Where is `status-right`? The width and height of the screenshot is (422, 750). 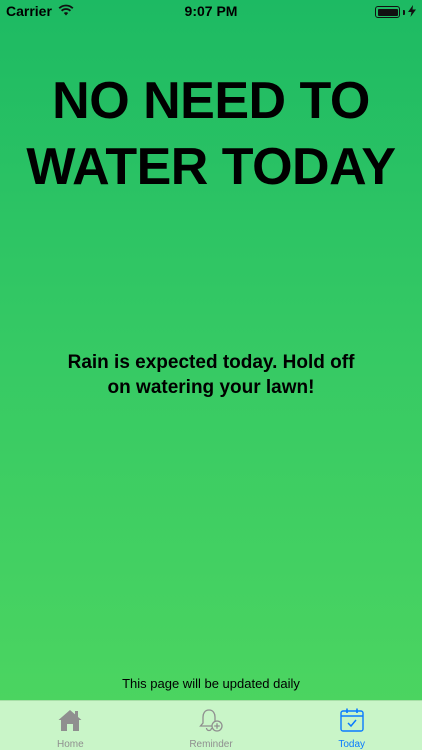 status-right is located at coordinates (395, 12).